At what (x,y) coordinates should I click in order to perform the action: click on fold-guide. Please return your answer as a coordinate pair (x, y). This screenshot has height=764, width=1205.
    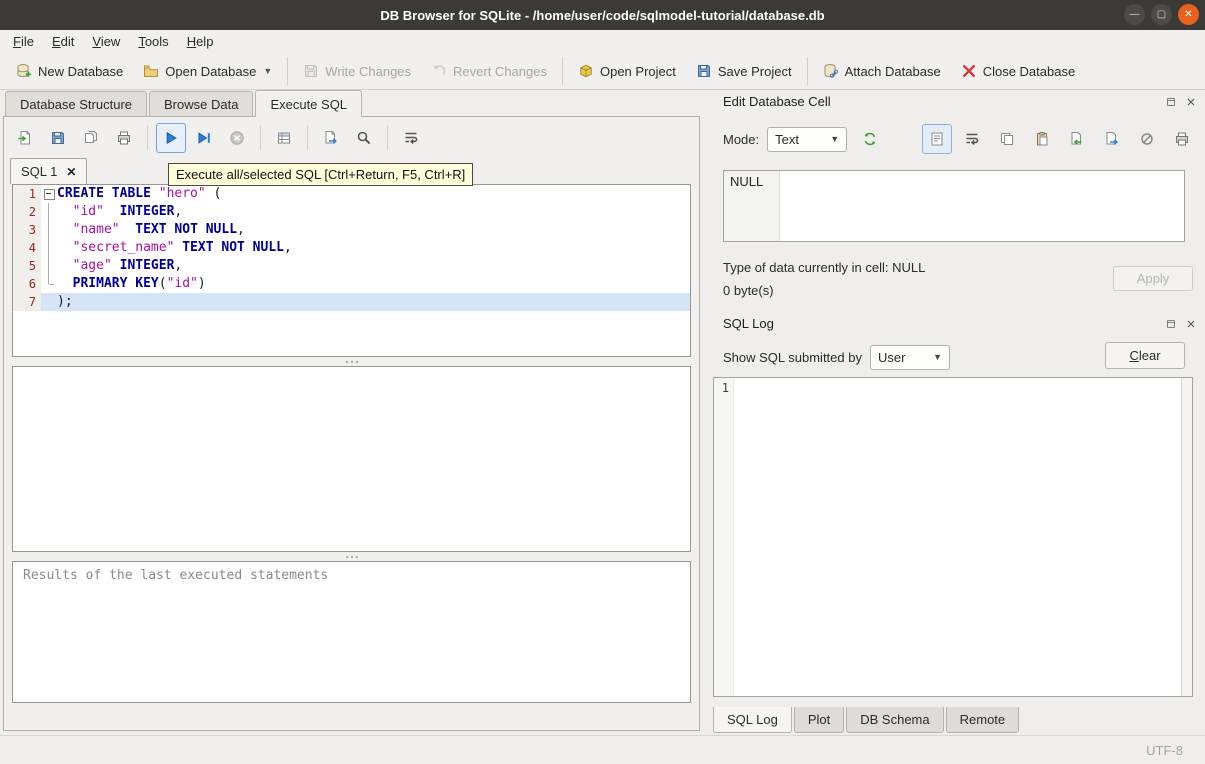
    Looking at the image, I should click on (49, 302).